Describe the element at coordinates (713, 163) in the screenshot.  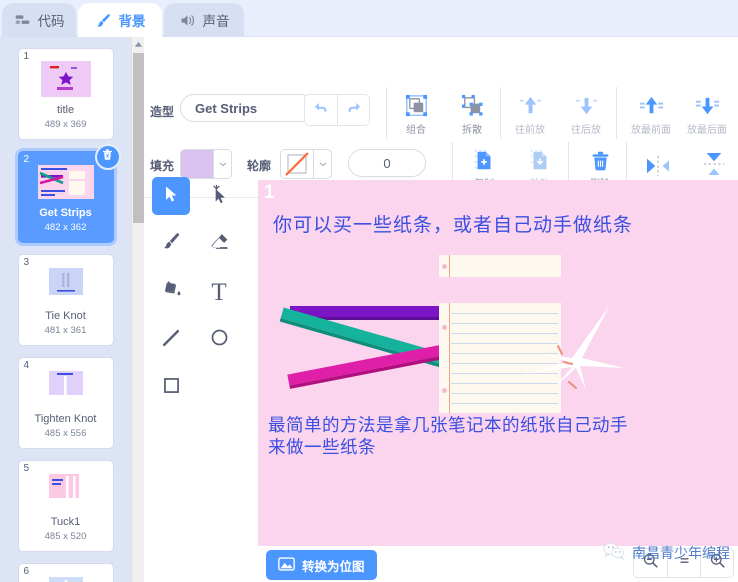
I see `flip-vertical-button` at that location.